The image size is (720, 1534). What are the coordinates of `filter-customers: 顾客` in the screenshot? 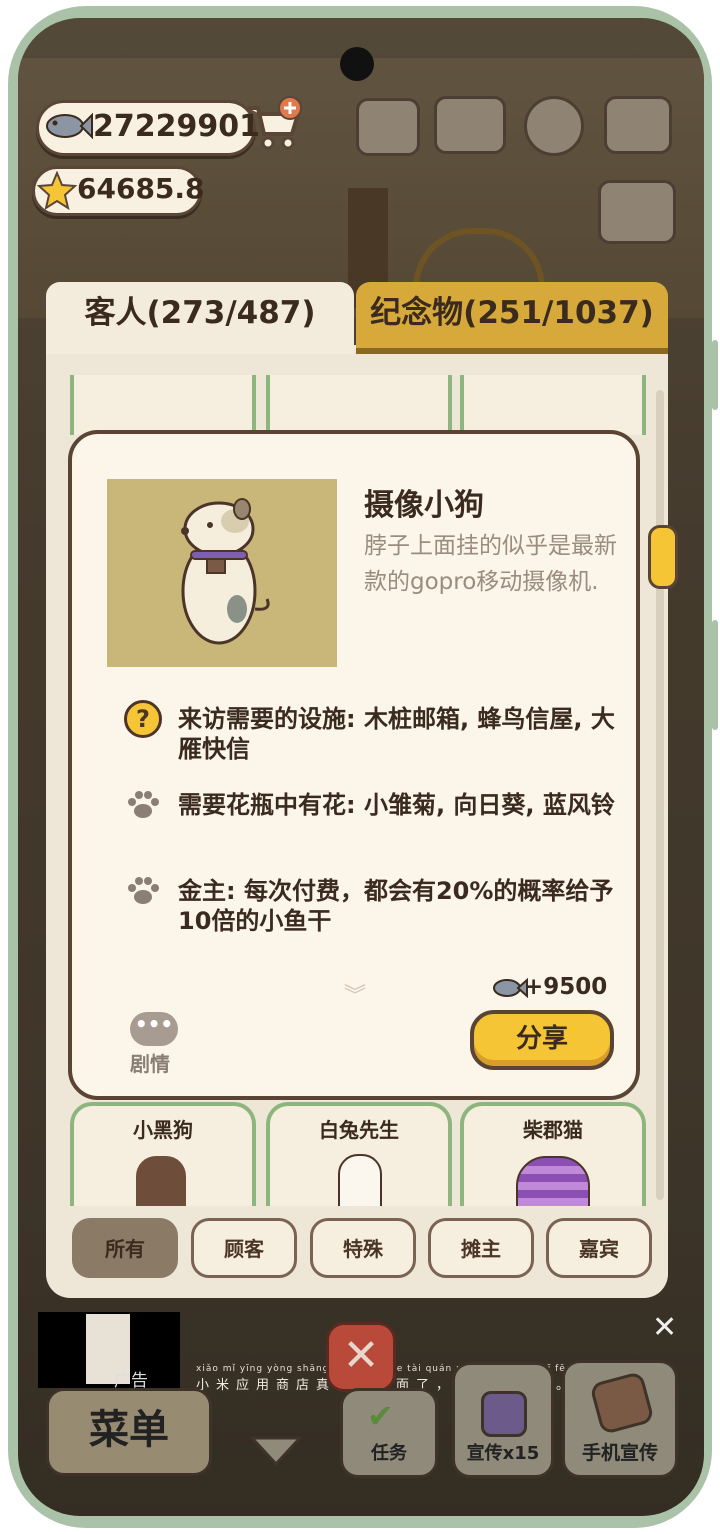 It's located at (244, 1248).